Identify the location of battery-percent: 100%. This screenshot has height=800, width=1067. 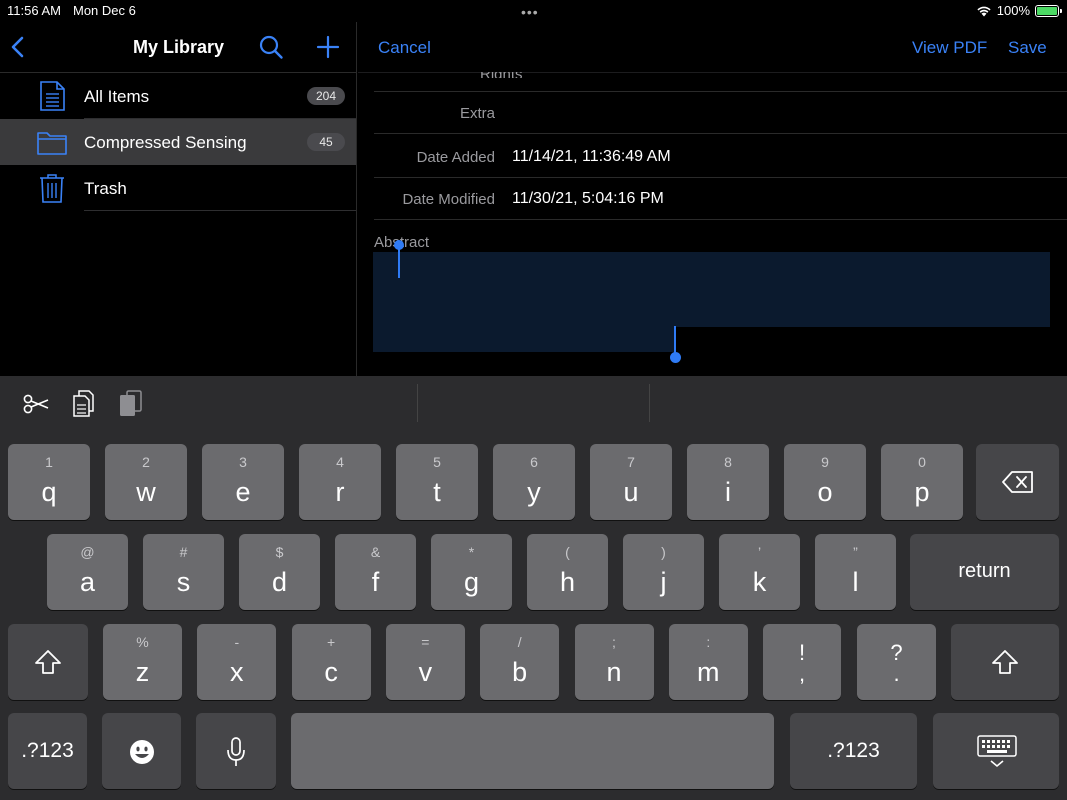
(1013, 10).